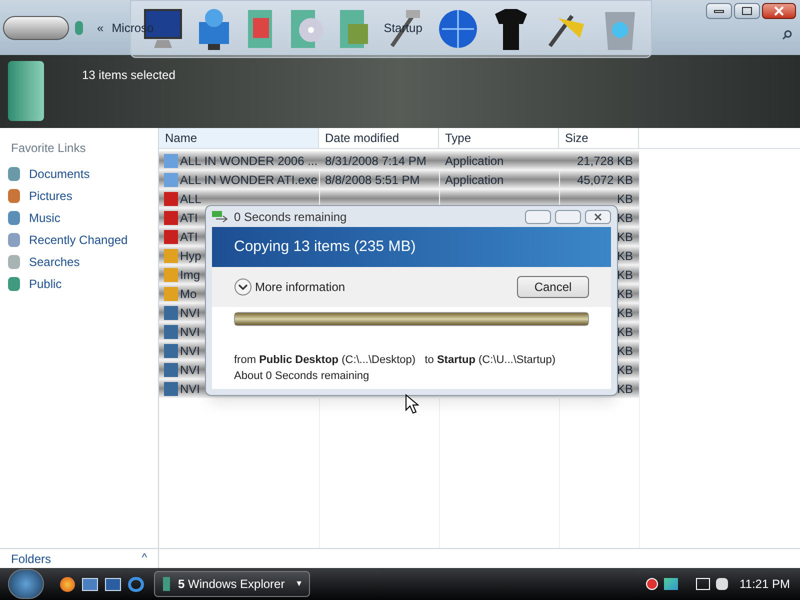 Image resolution: width=800 pixels, height=600 pixels. What do you see at coordinates (553, 287) in the screenshot?
I see `cancel-button: Cancel` at bounding box center [553, 287].